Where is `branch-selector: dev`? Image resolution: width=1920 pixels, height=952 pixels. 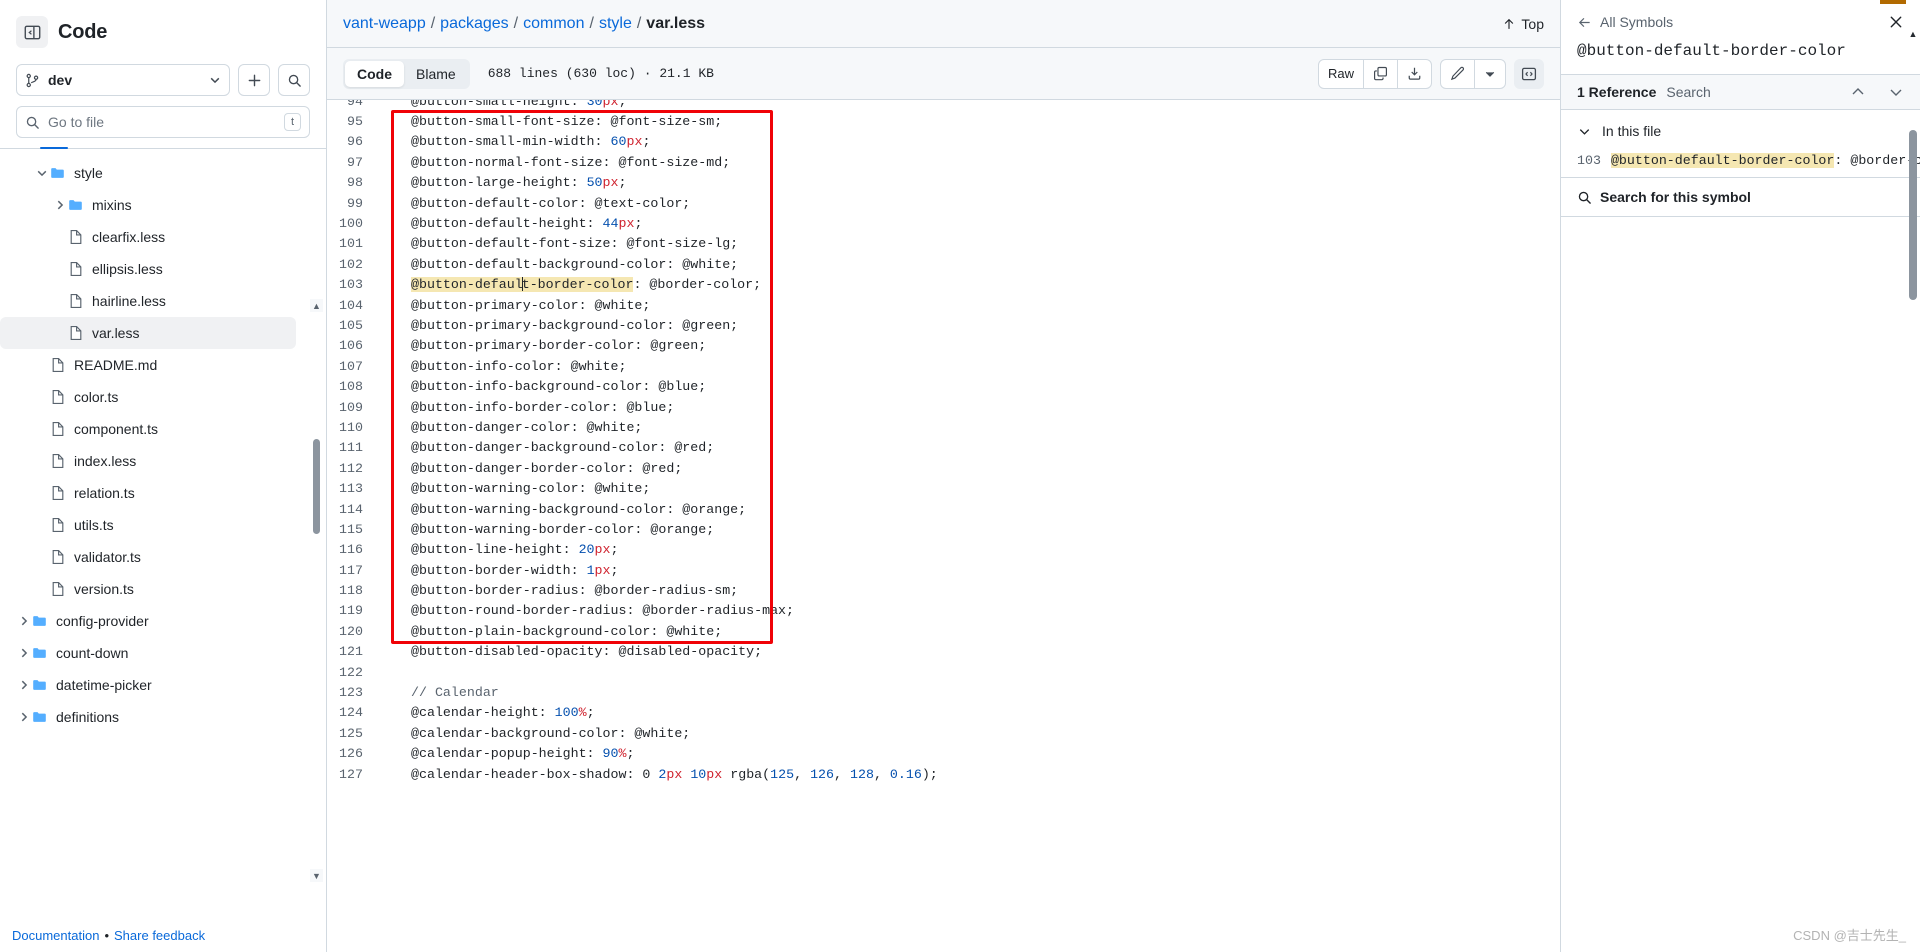
branch-selector: dev is located at coordinates (123, 80).